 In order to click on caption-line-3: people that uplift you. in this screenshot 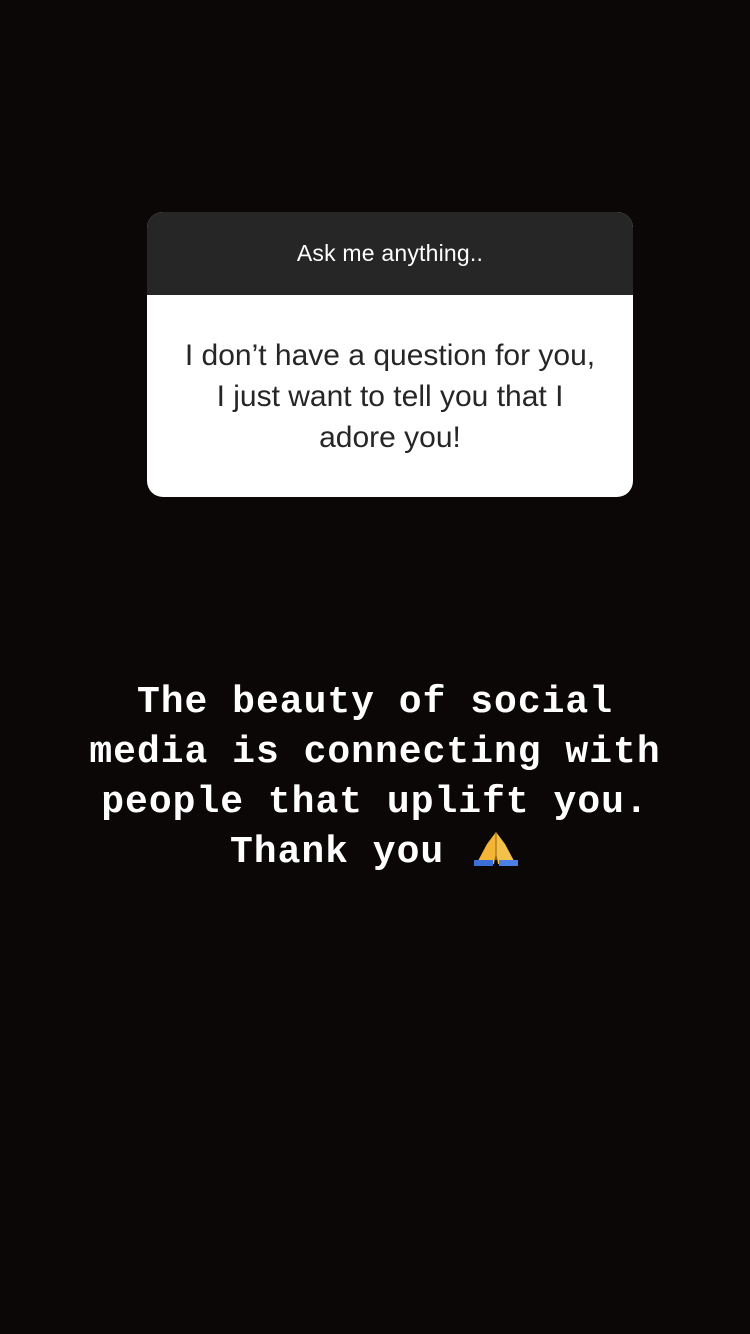, I will do `click(375, 802)`.